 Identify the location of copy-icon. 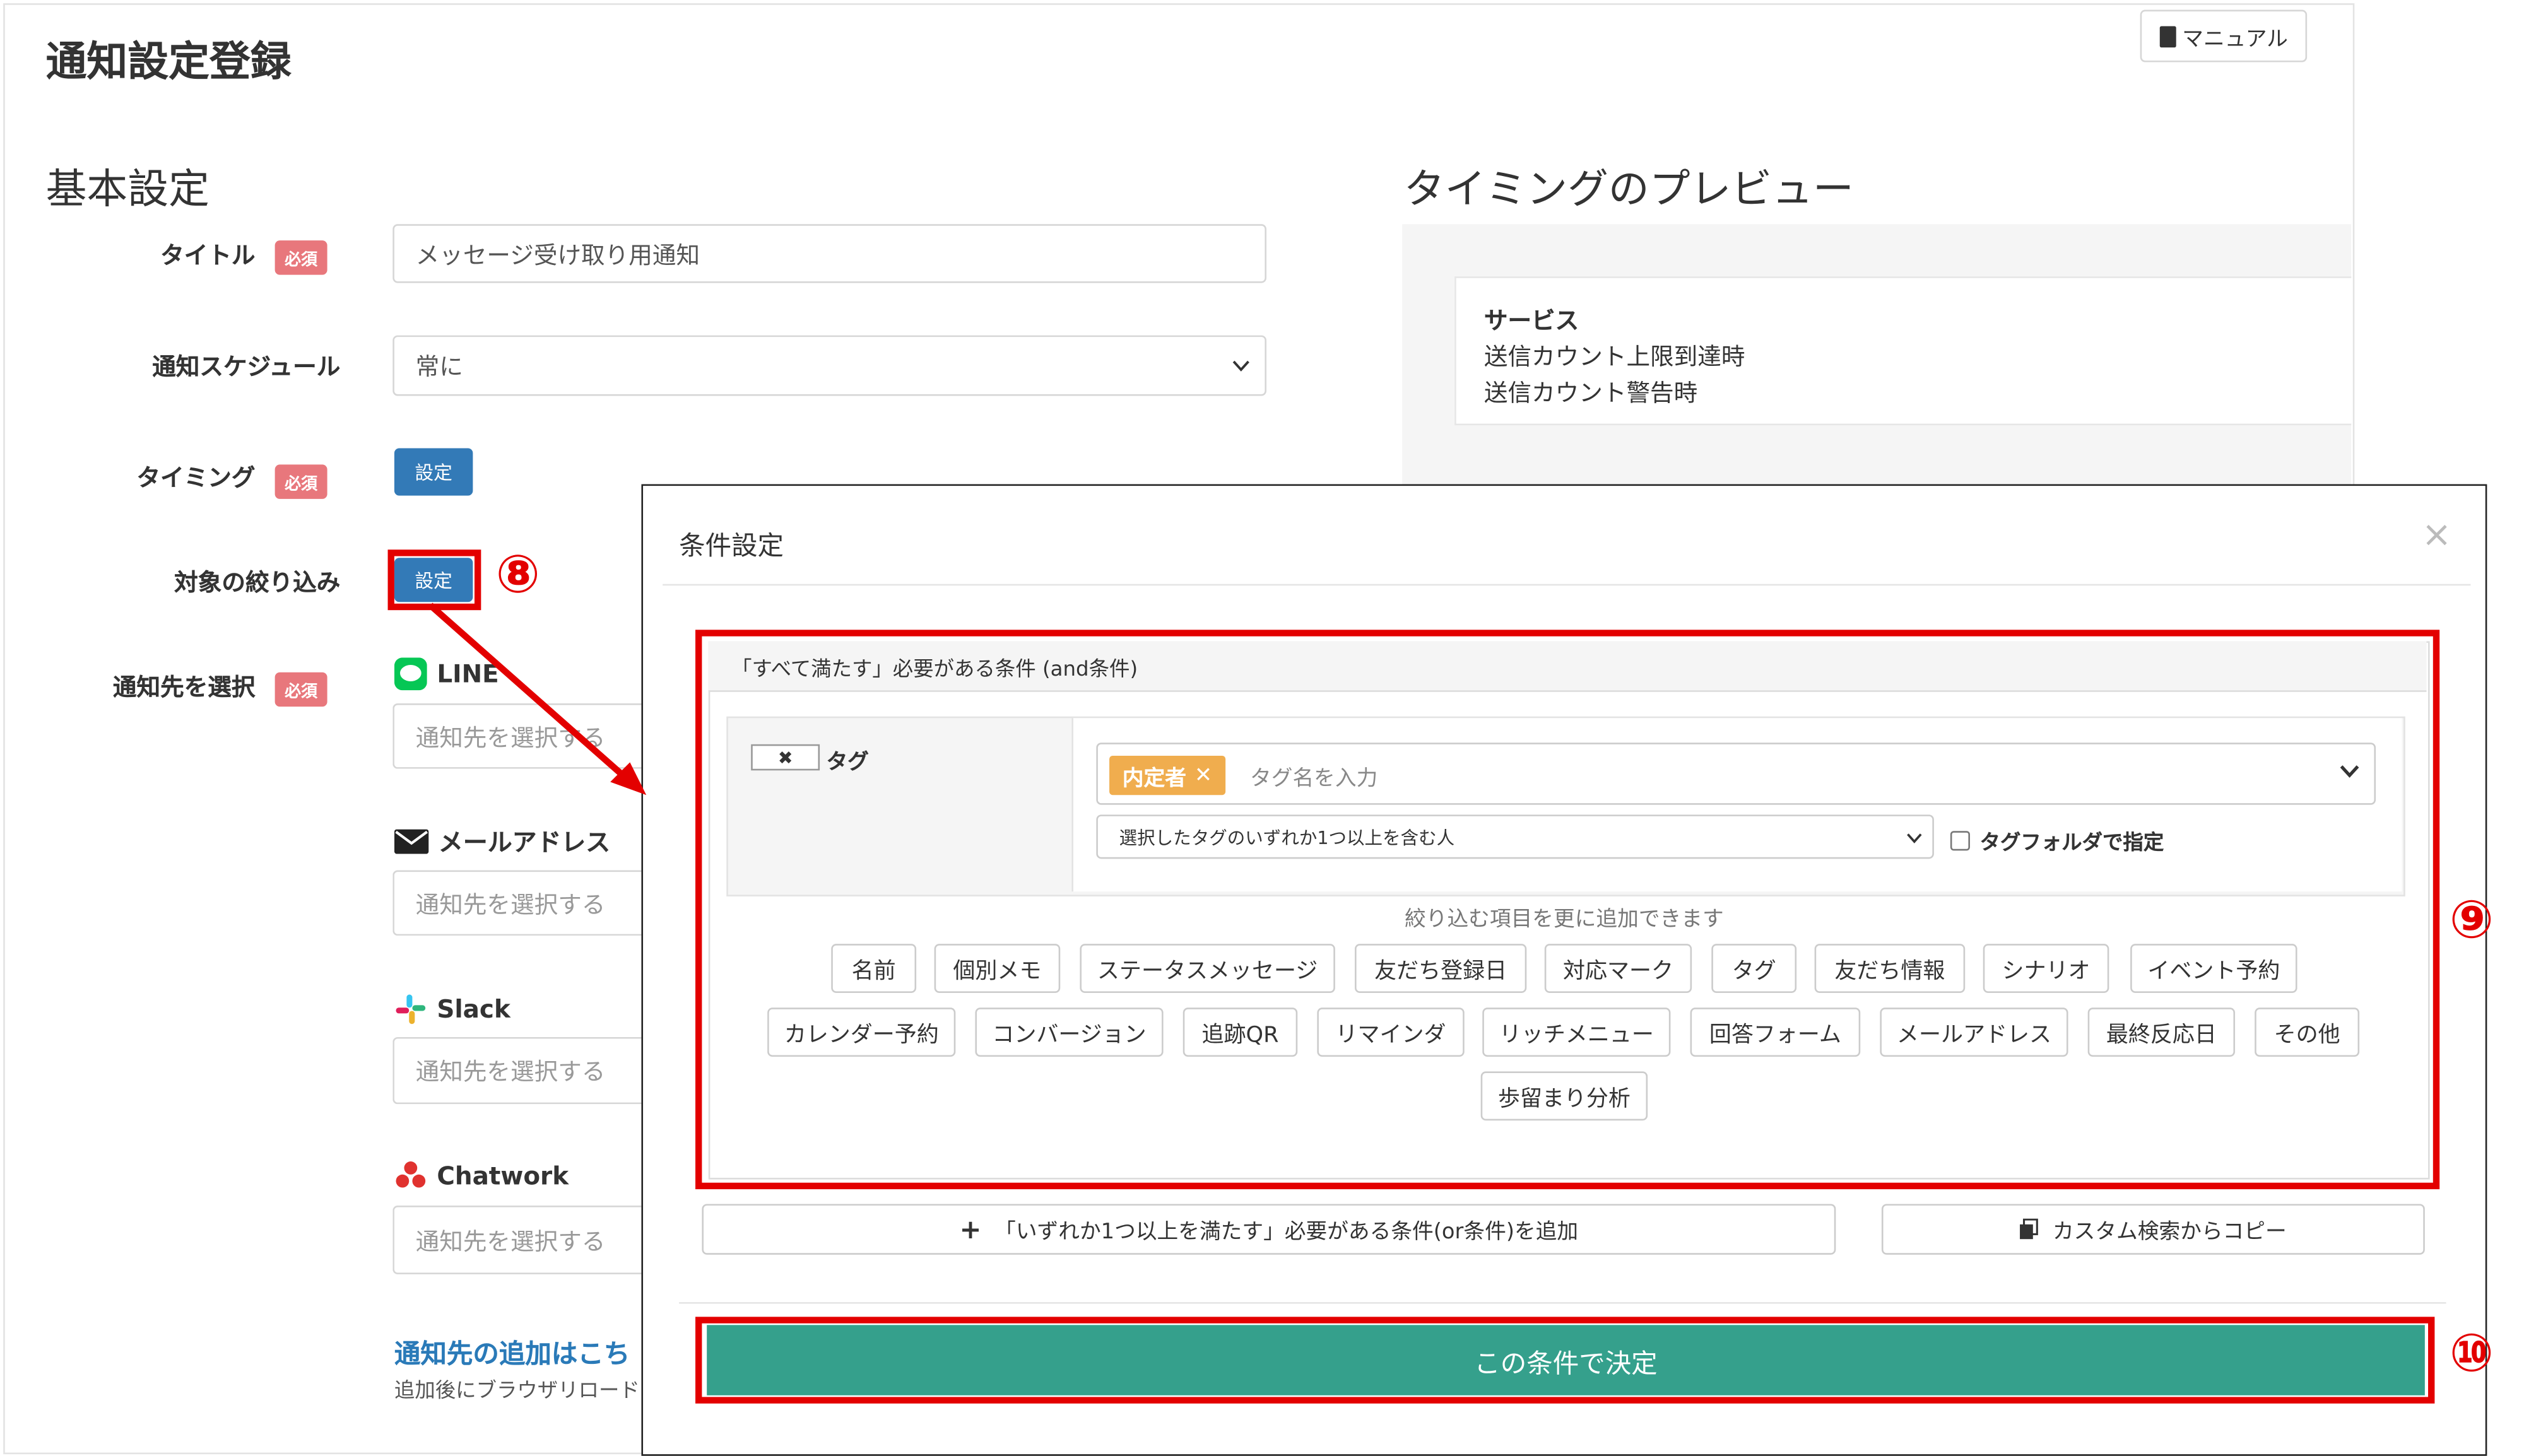
(2029, 1229).